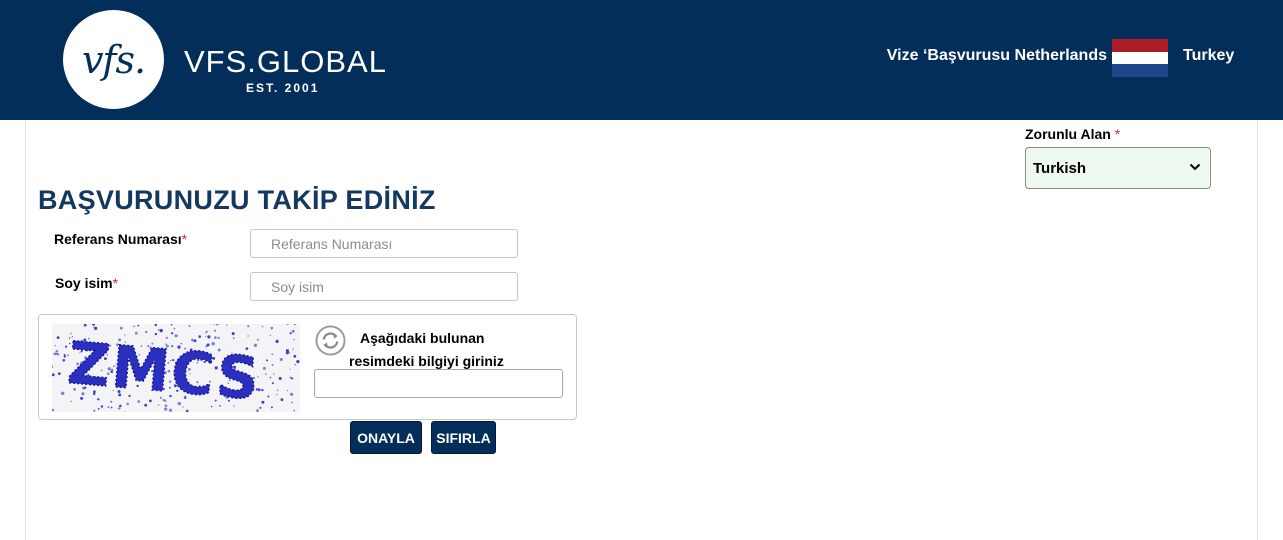 The image size is (1283, 540). What do you see at coordinates (330, 340) in the screenshot?
I see `refresh-captcha-icon` at bounding box center [330, 340].